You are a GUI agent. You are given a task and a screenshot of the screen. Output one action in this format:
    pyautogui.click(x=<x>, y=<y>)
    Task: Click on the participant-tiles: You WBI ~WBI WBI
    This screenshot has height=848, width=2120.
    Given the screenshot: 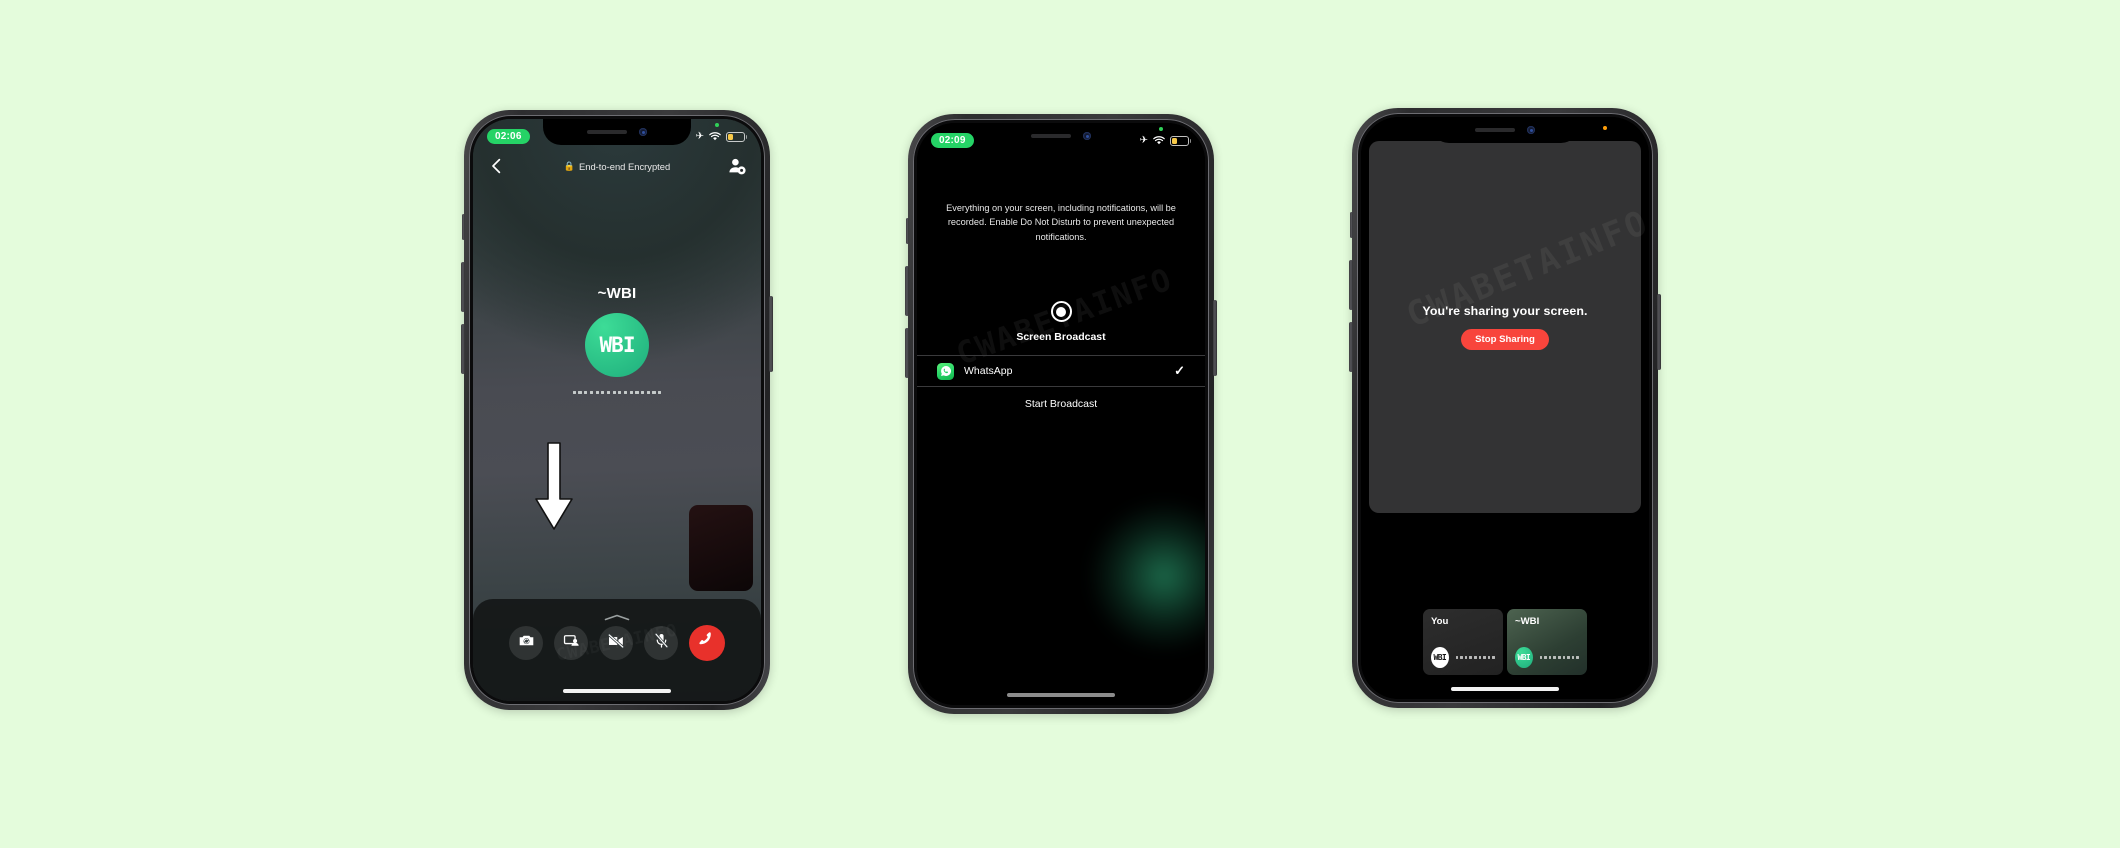 What is the action you would take?
    pyautogui.click(x=1505, y=642)
    